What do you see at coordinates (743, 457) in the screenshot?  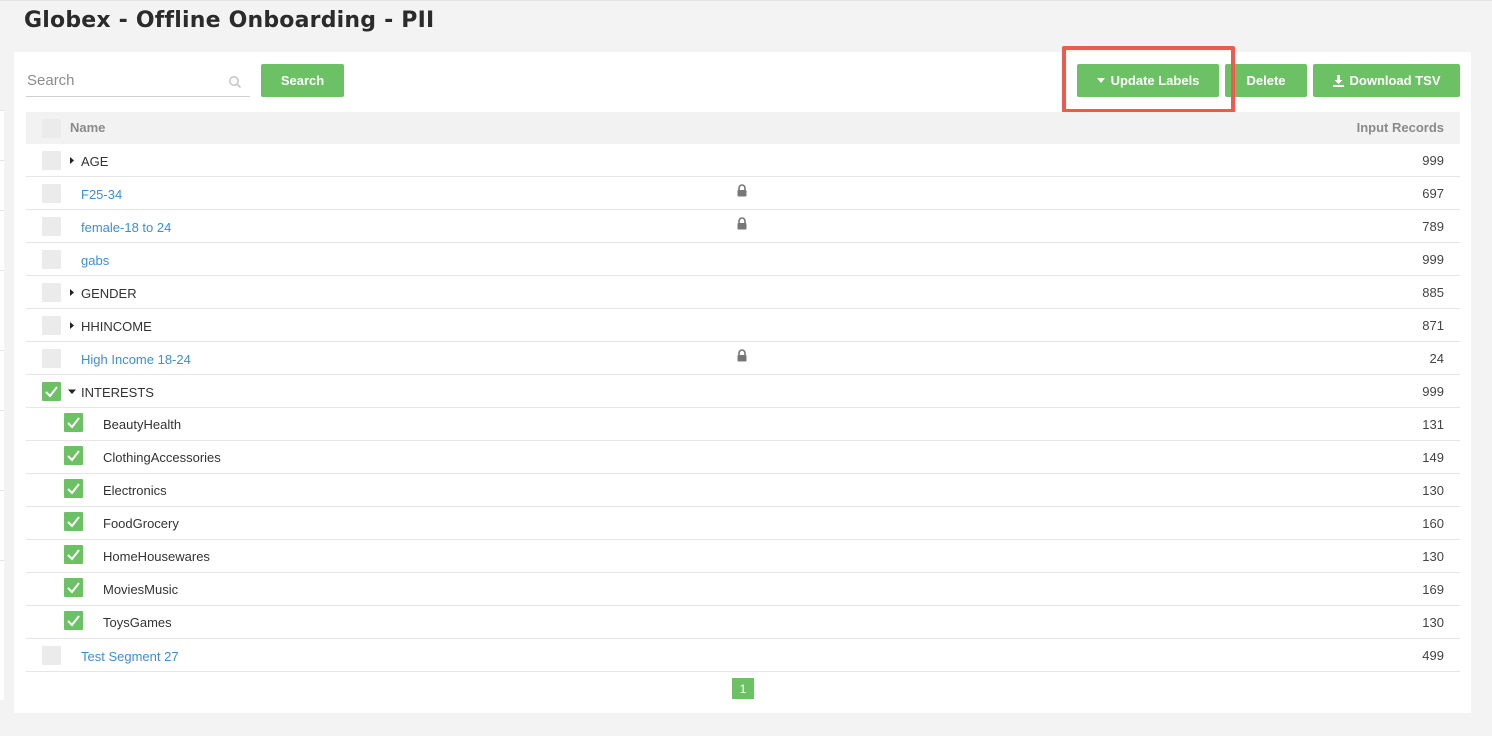 I see `table-row: ClothingAccessories 149` at bounding box center [743, 457].